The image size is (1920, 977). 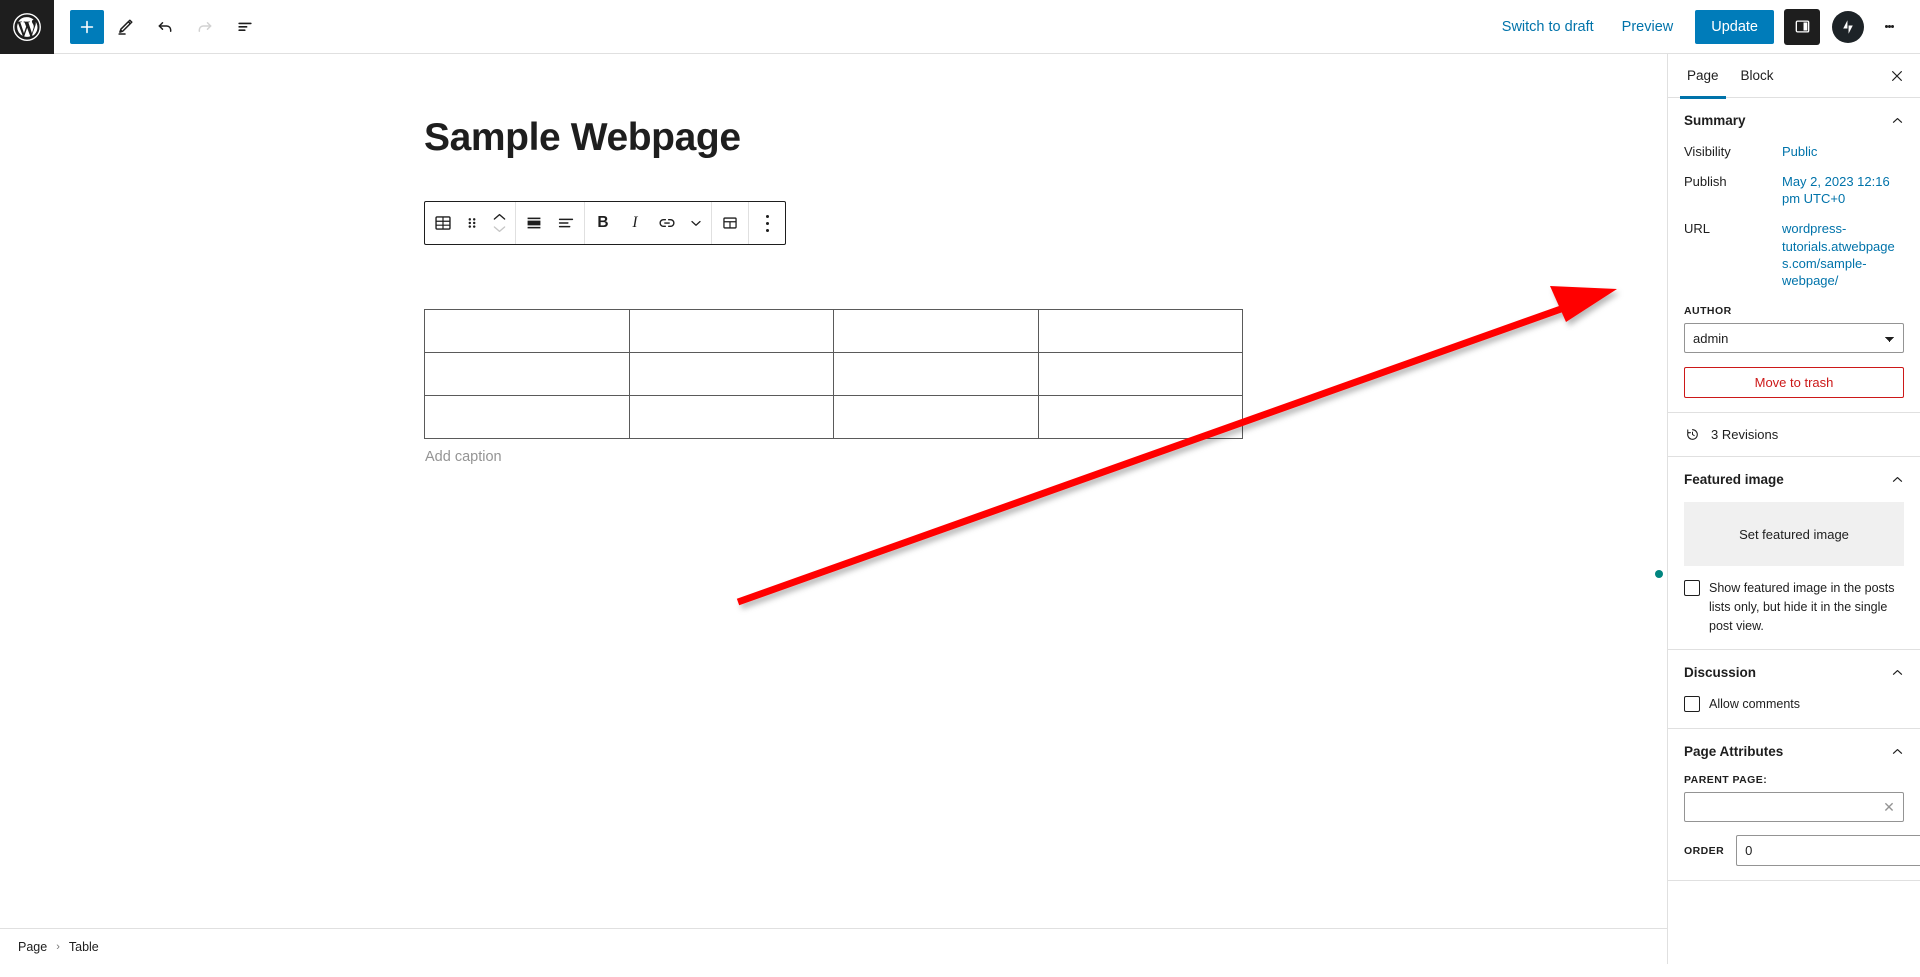 I want to click on link-icon, so click(x=667, y=223).